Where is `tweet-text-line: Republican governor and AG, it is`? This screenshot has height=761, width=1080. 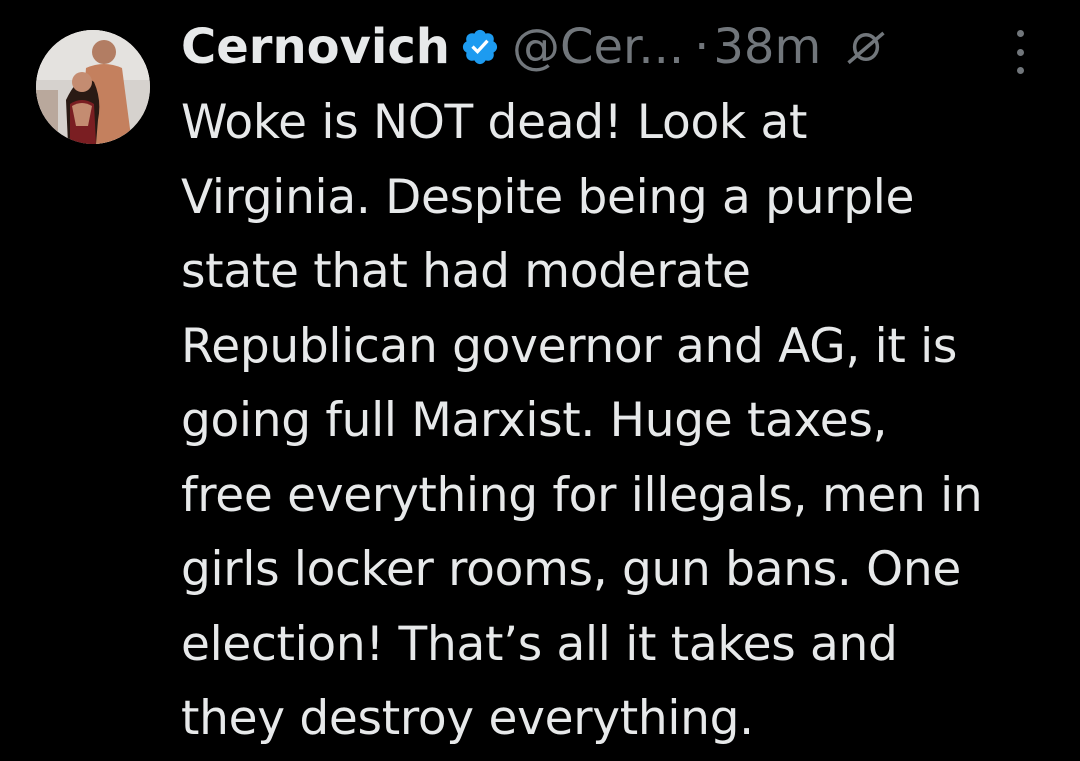 tweet-text-line: Republican governor and AG, it is is located at coordinates (569, 346).